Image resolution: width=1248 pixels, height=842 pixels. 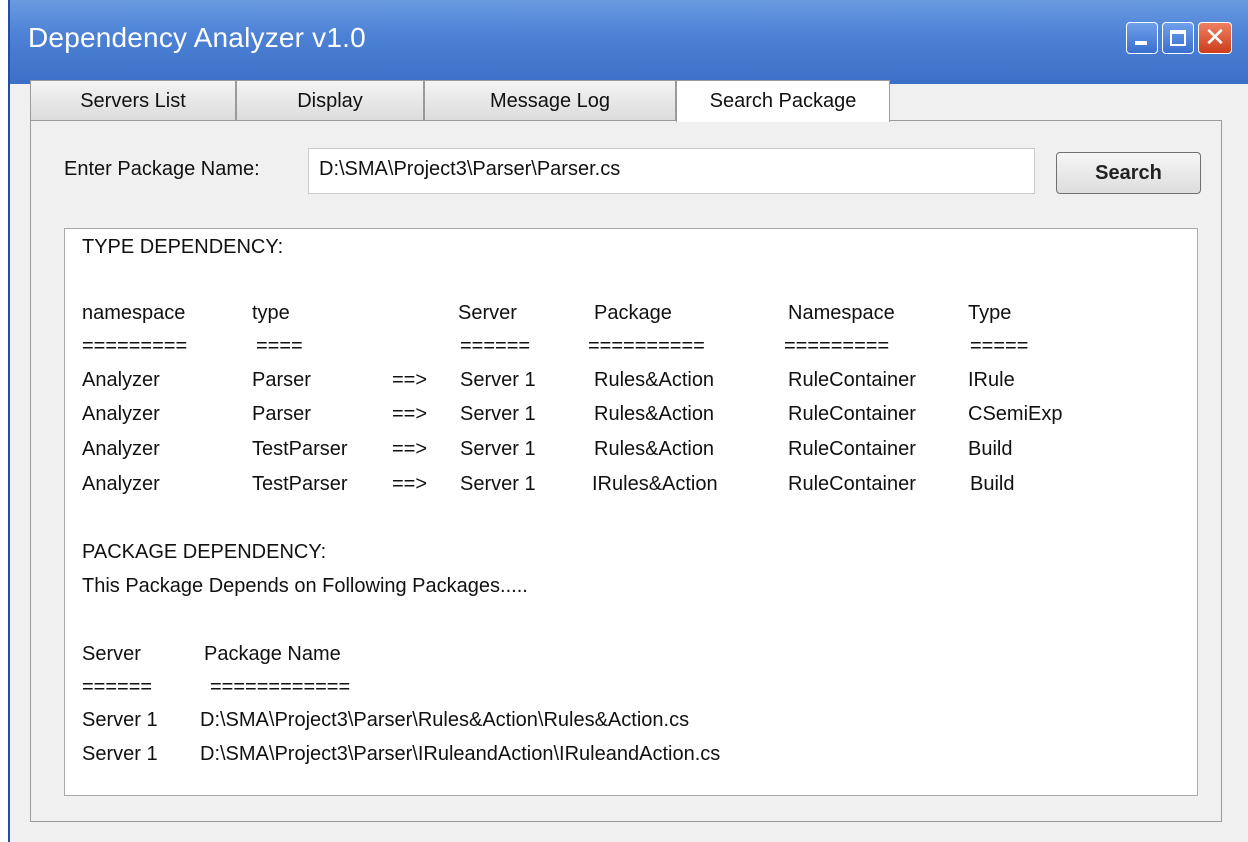 What do you see at coordinates (837, 346) in the screenshot?
I see `underline-namespace-2: =========` at bounding box center [837, 346].